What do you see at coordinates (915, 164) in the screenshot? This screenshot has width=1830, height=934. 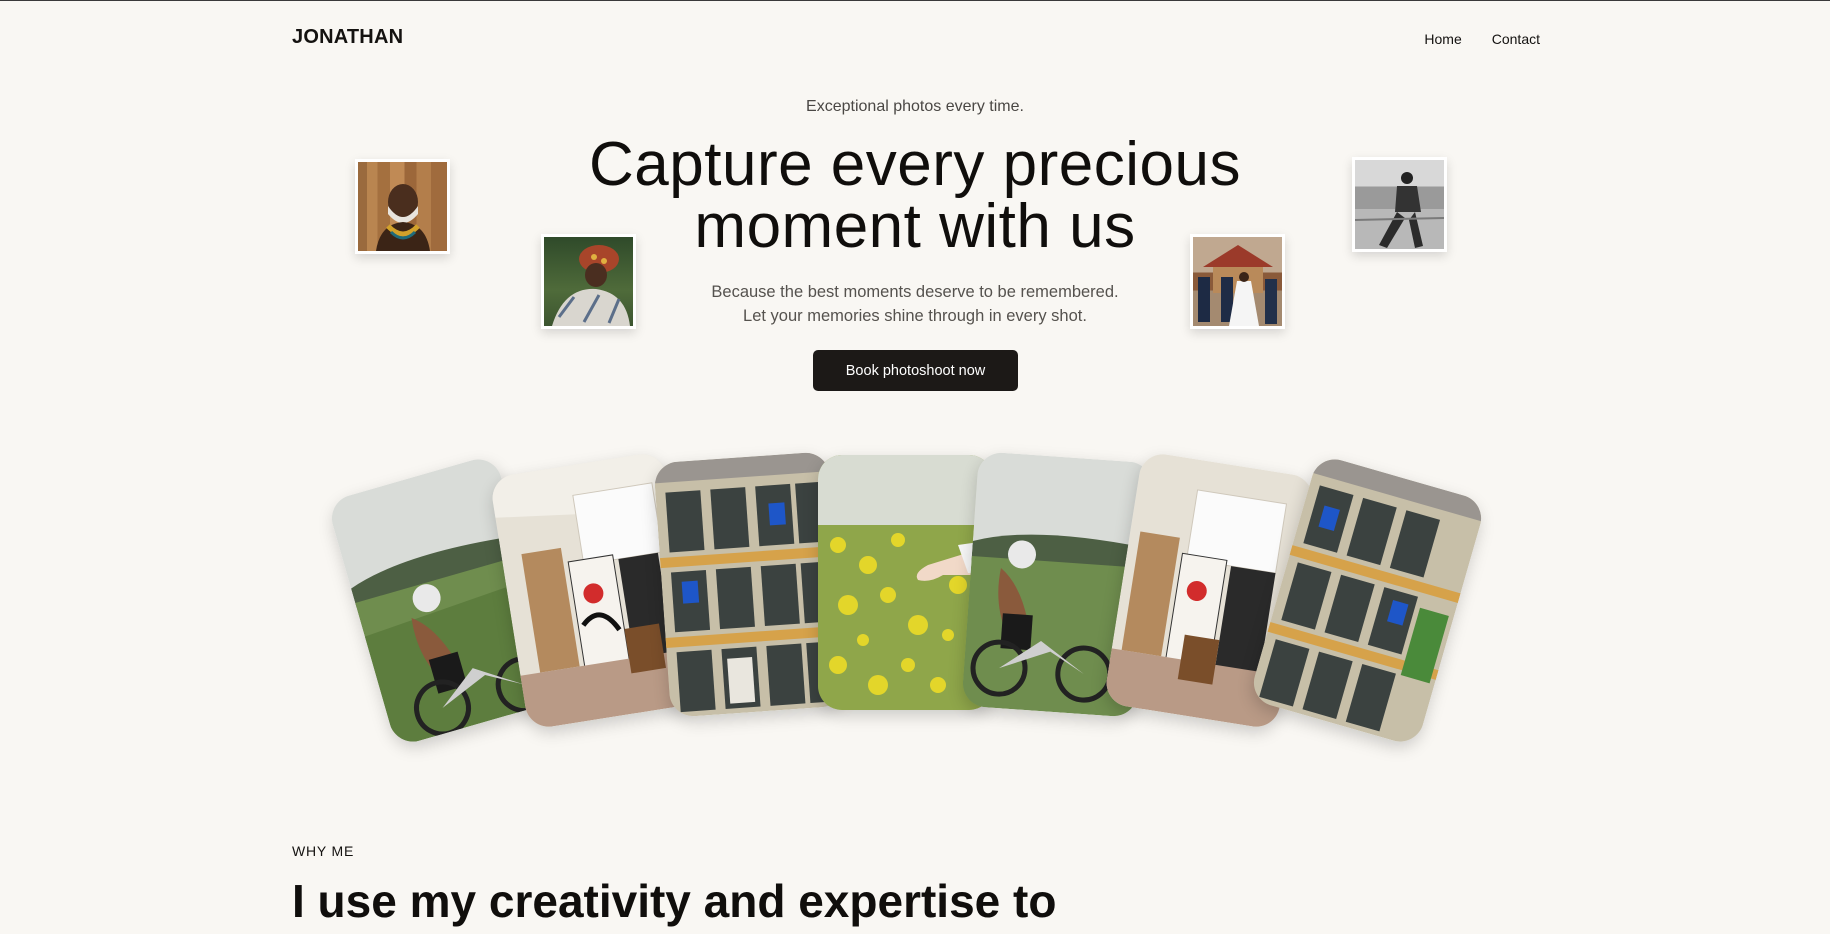 I see `hero-title-line-1: Capture every precious` at bounding box center [915, 164].